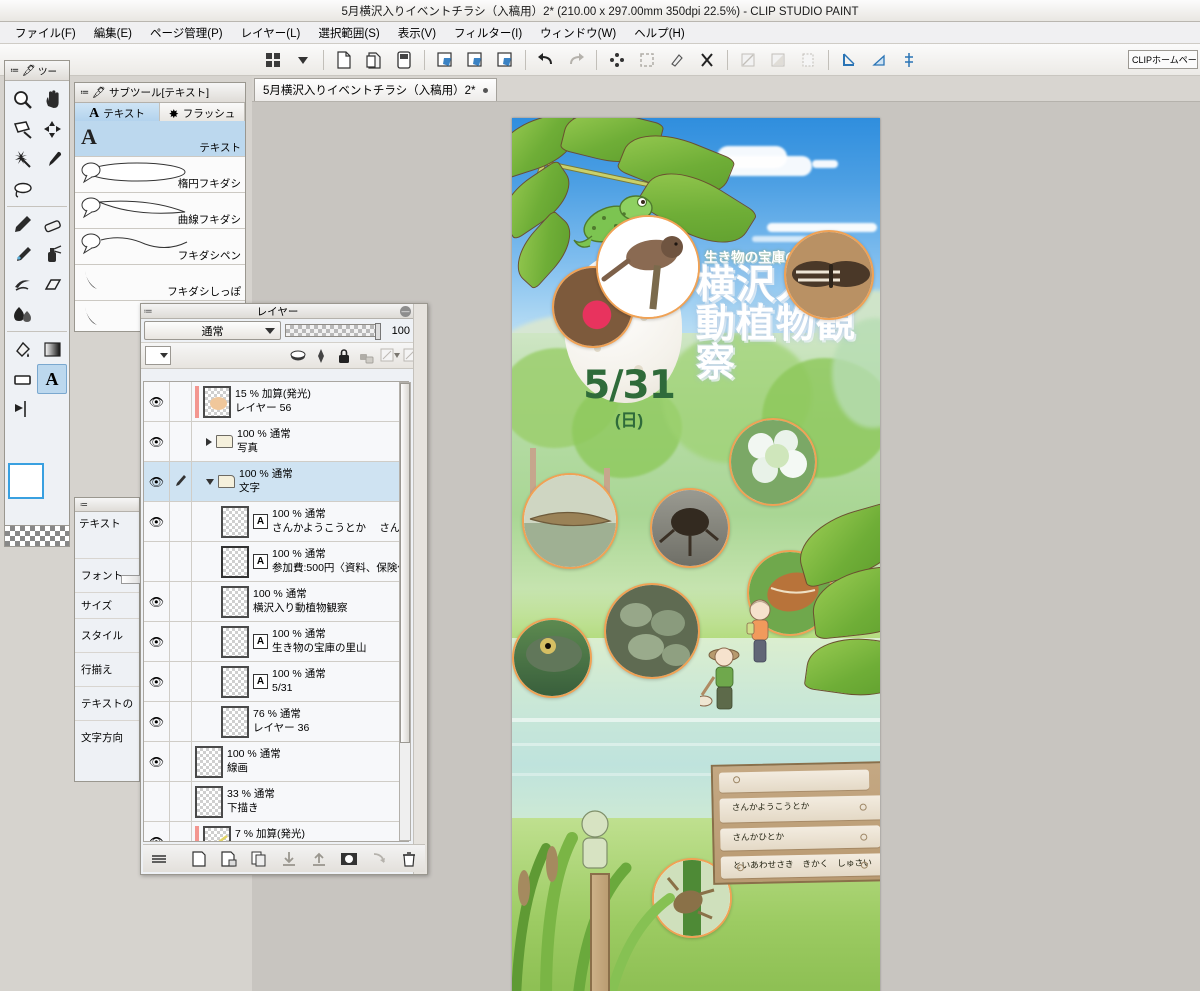  I want to click on duplicate-layer-icon, so click(259, 859).